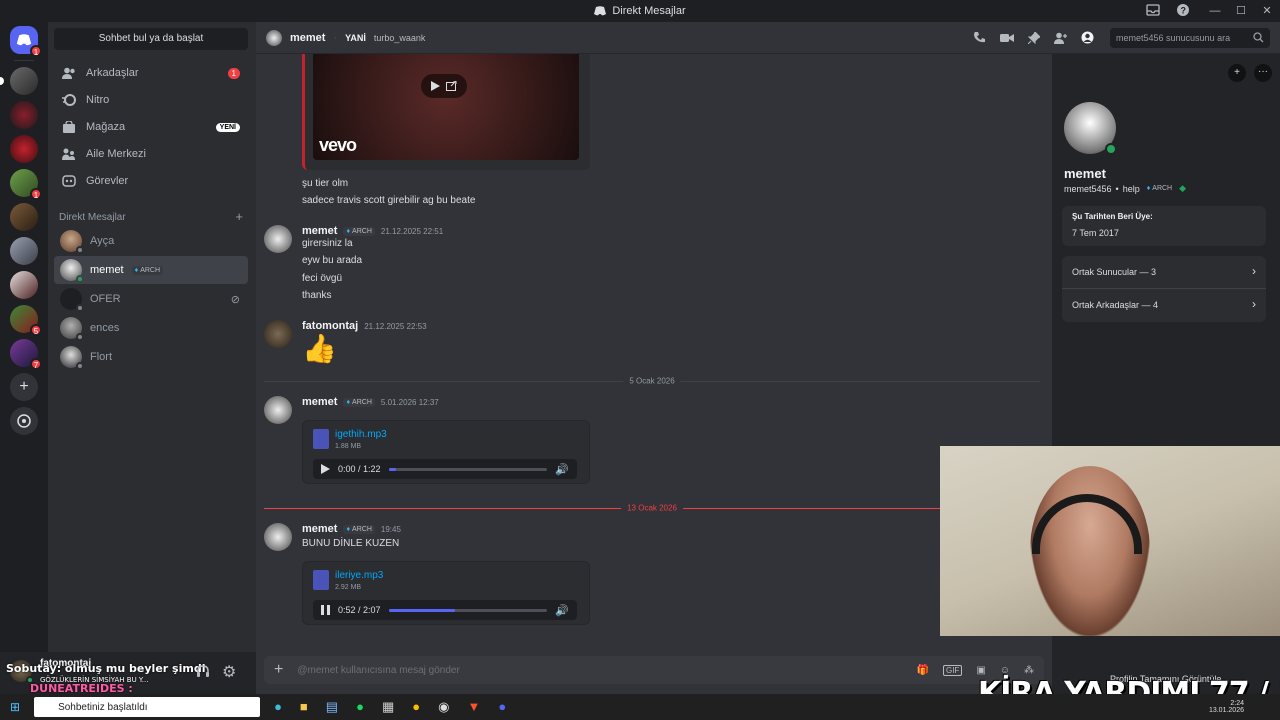  Describe the element at coordinates (69, 127) in the screenshot. I see `shop-icon` at that location.